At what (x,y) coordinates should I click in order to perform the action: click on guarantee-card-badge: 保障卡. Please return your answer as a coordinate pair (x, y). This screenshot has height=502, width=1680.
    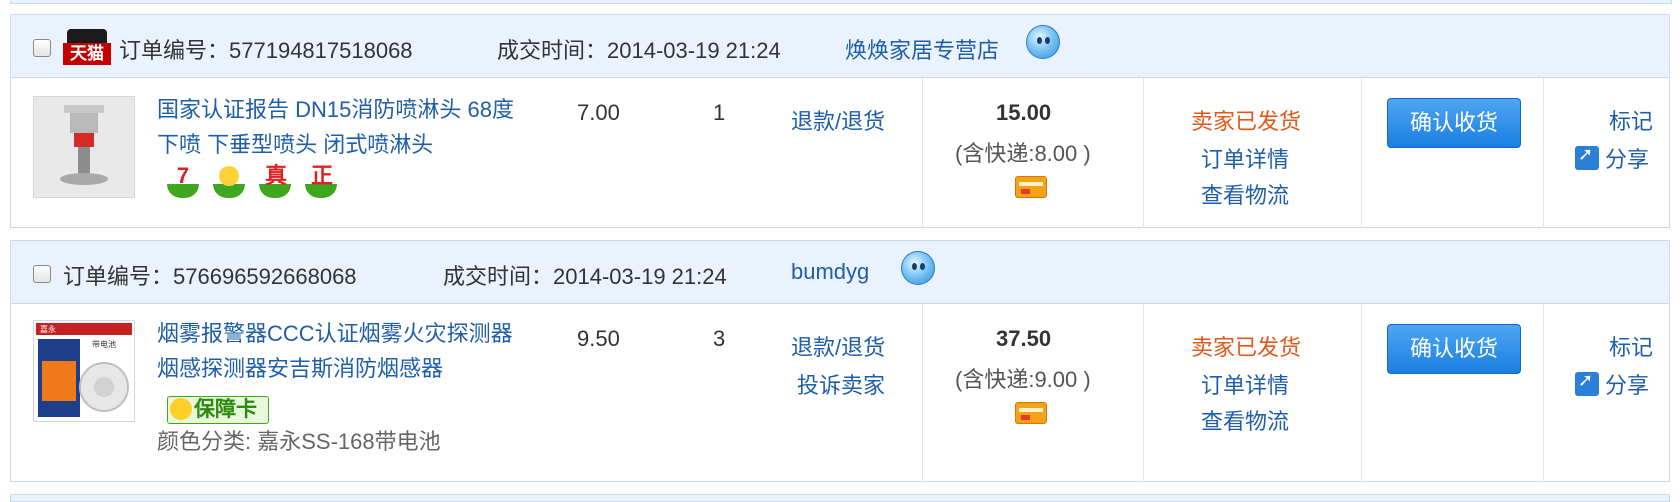
    Looking at the image, I should click on (218, 410).